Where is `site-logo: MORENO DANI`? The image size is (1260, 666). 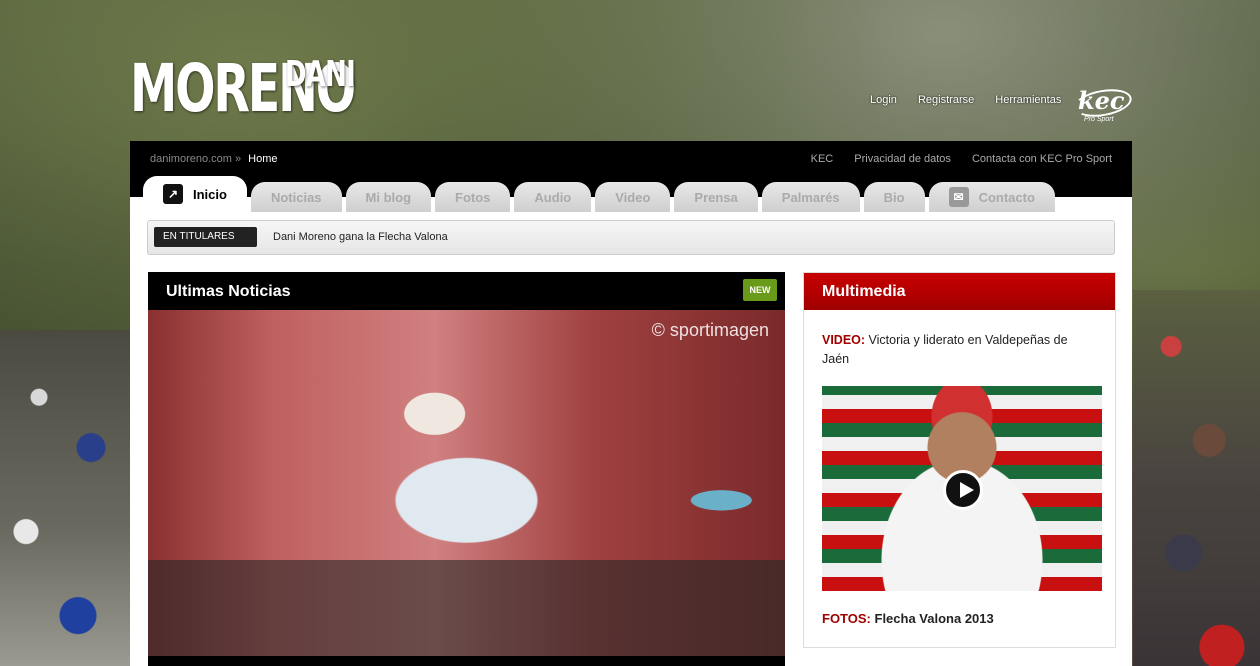
site-logo: MORENO DANI is located at coordinates (285, 88).